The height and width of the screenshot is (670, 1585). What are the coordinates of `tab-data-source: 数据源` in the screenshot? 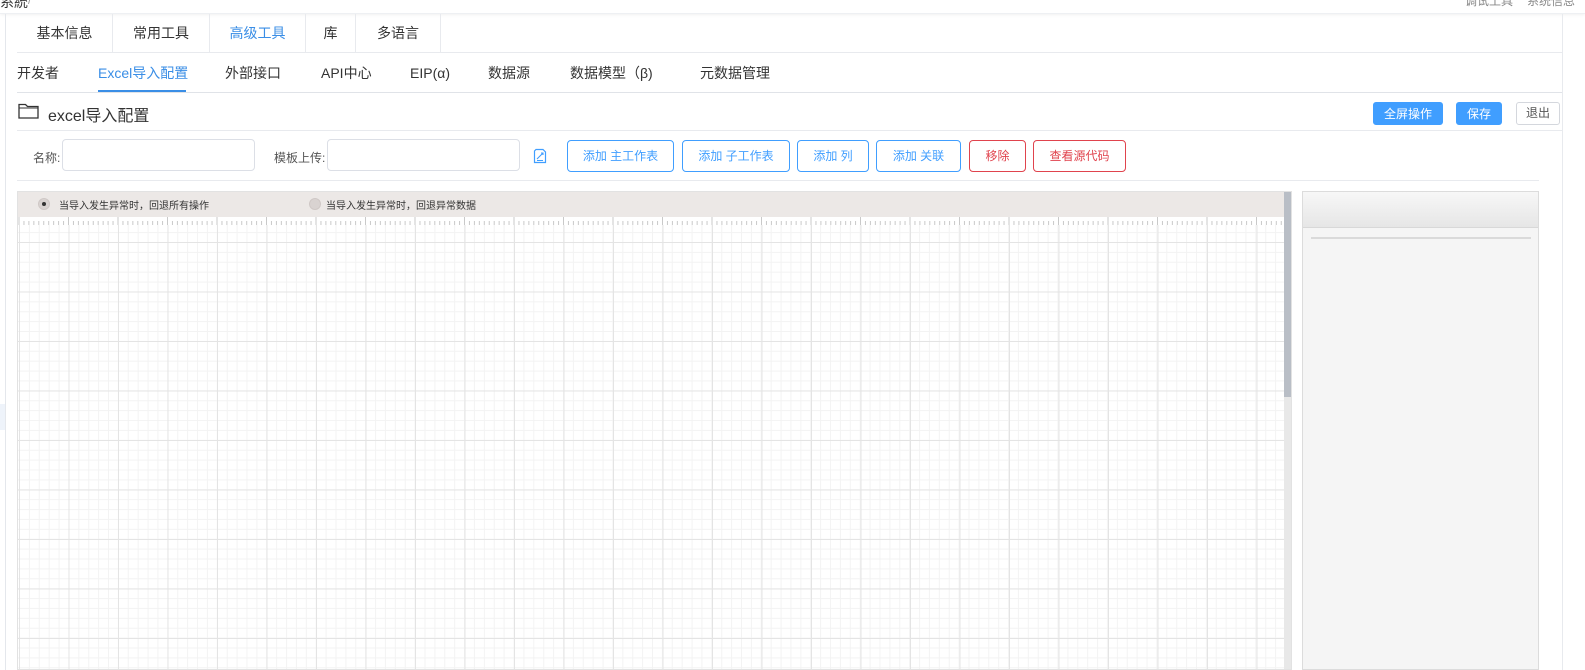 It's located at (509, 73).